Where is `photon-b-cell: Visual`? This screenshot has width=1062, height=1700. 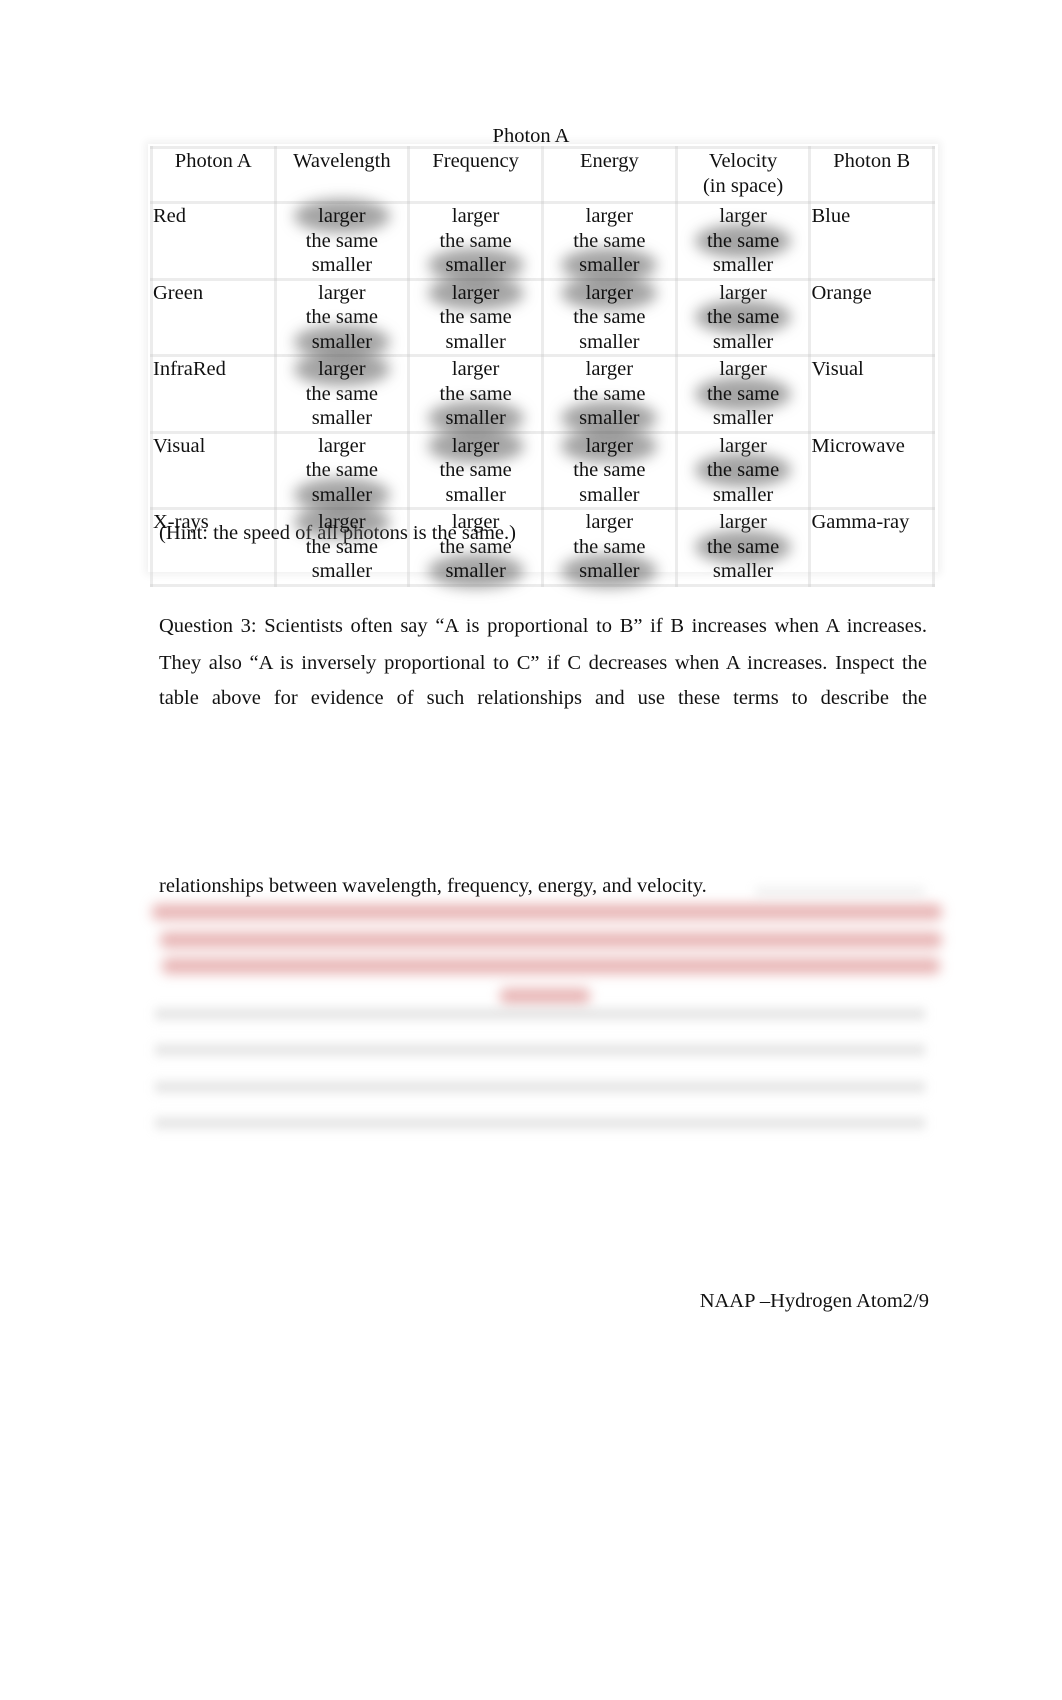 photon-b-cell: Visual is located at coordinates (871, 394).